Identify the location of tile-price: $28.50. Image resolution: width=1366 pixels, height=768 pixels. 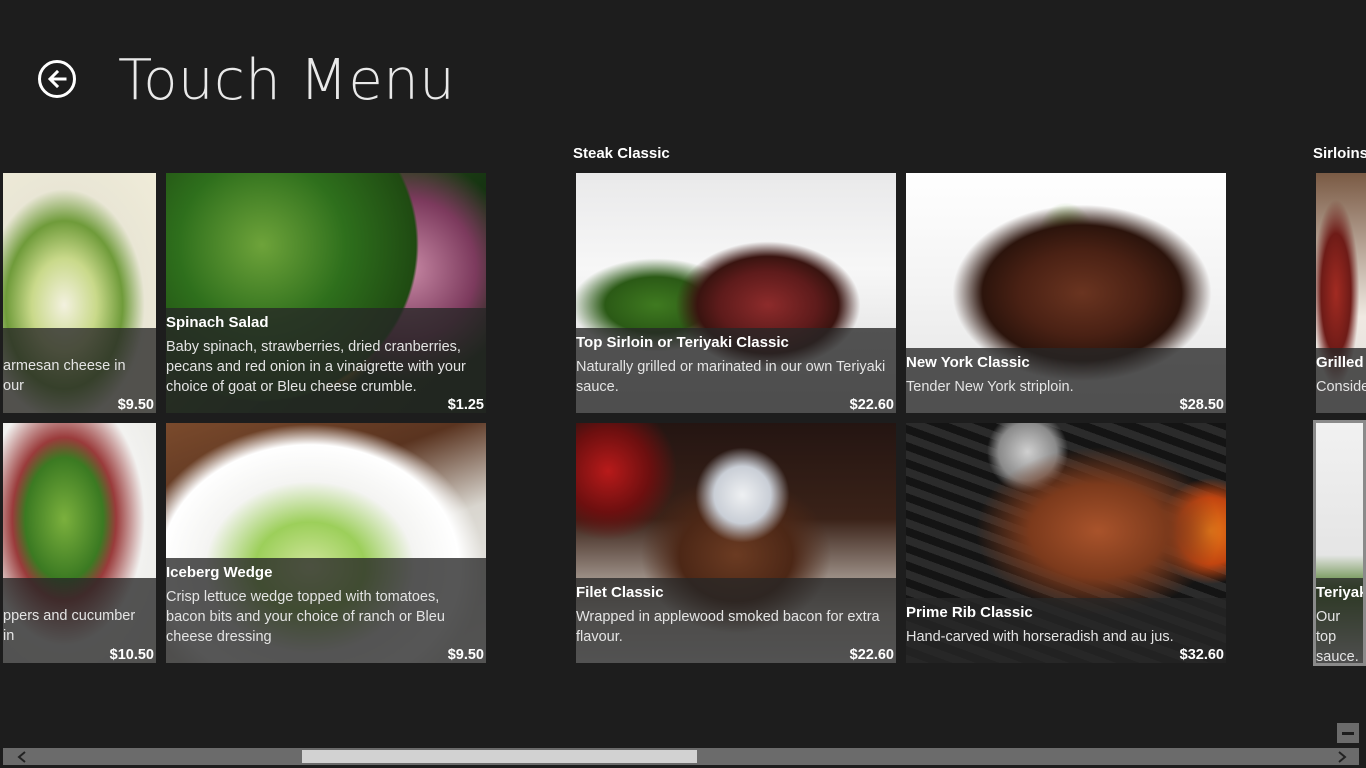
(1201, 405).